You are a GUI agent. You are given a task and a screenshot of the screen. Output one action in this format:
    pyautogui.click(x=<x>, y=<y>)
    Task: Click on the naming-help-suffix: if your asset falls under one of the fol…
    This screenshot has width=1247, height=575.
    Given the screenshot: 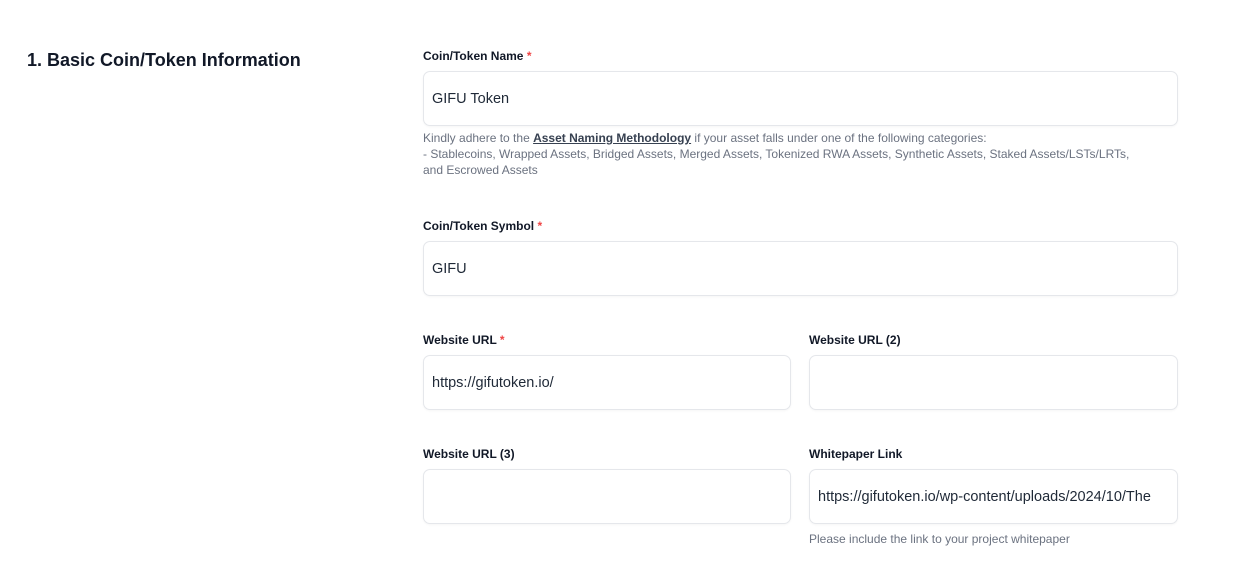 What is the action you would take?
    pyautogui.click(x=839, y=138)
    